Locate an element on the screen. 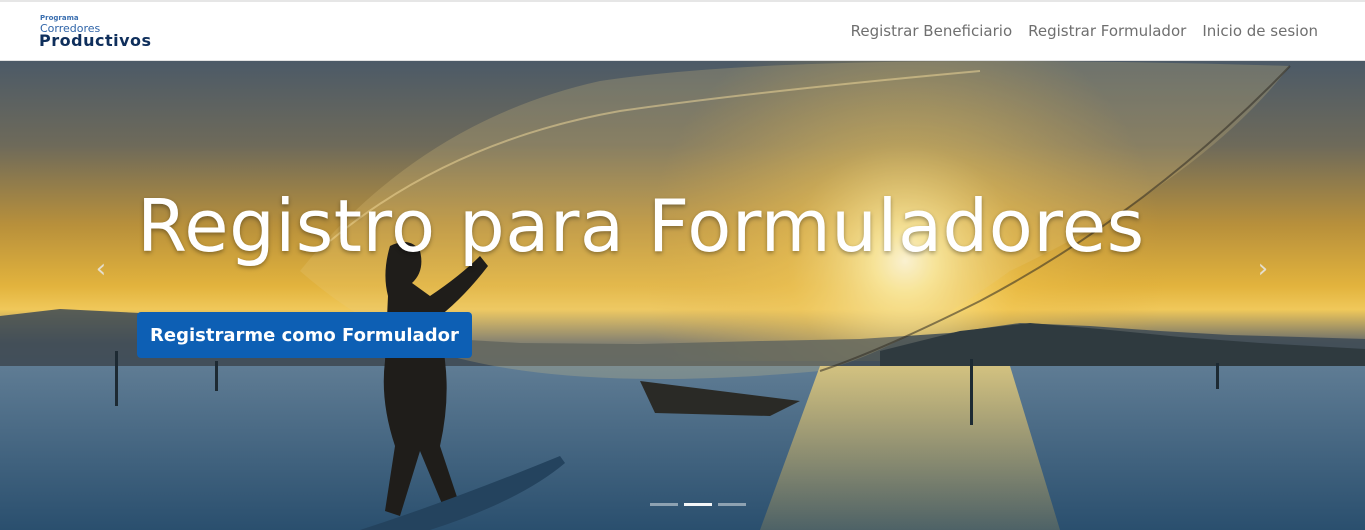  logo-line-programa: Programa is located at coordinates (59, 18).